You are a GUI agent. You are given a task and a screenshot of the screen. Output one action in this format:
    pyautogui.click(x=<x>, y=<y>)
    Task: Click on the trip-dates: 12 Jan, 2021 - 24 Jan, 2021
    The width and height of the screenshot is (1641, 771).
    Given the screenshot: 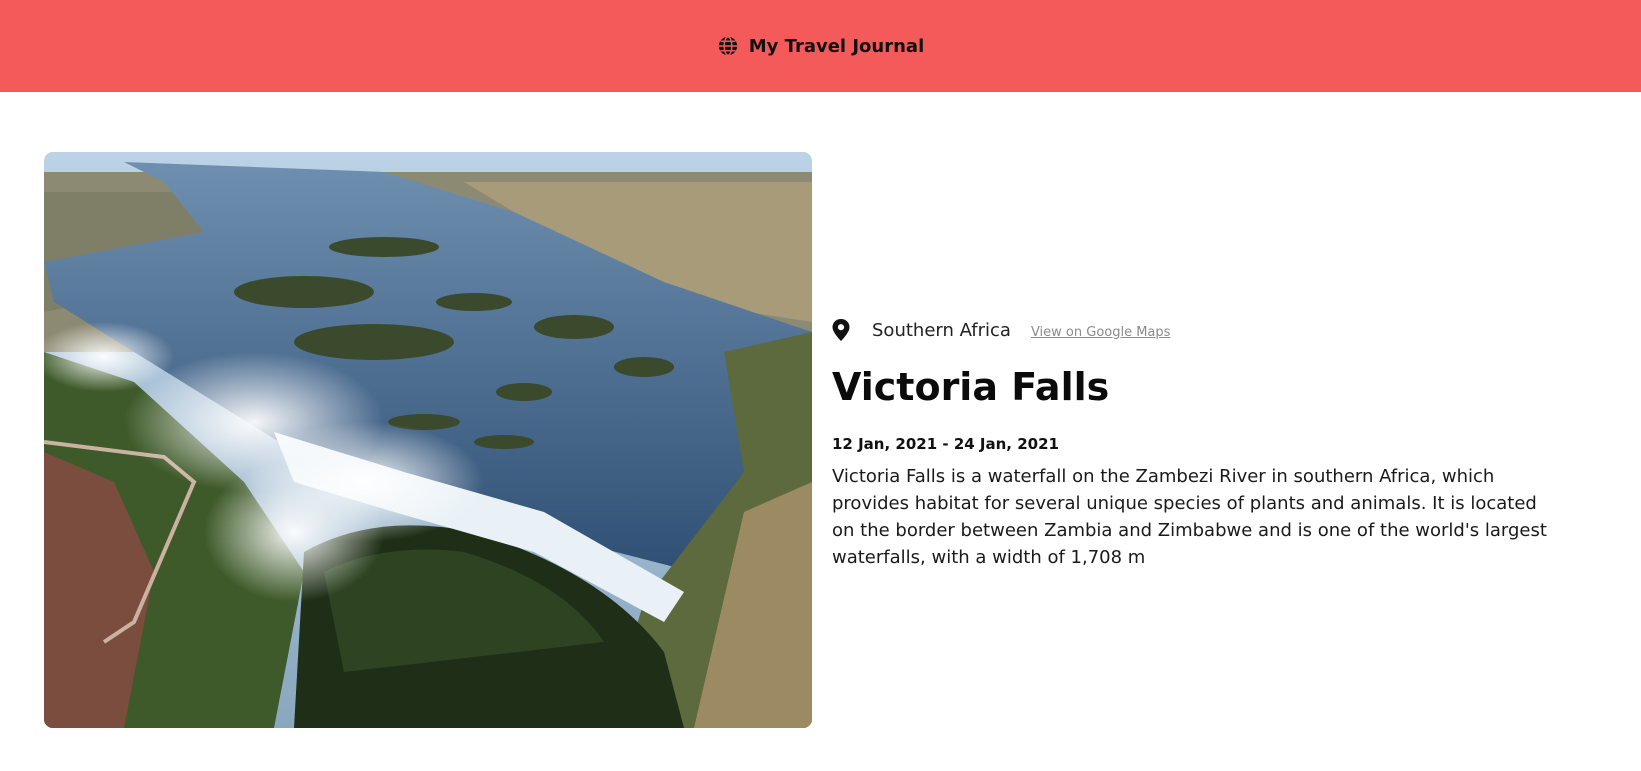 What is the action you would take?
    pyautogui.click(x=945, y=444)
    